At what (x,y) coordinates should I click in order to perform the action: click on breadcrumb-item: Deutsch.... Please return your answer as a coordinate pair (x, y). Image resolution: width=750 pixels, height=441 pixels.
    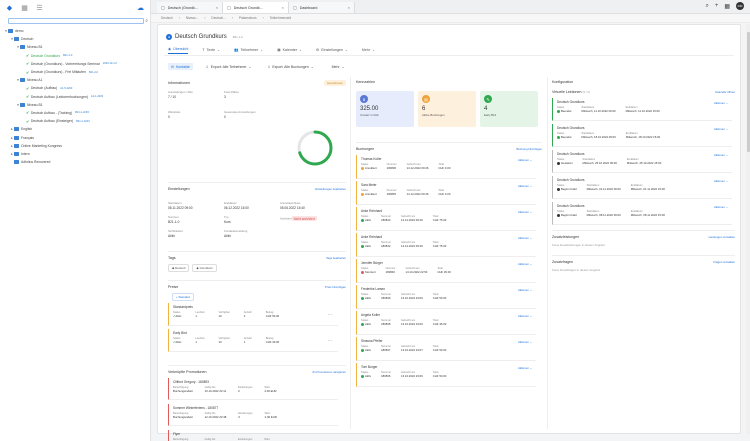
    Looking at the image, I should click on (218, 18).